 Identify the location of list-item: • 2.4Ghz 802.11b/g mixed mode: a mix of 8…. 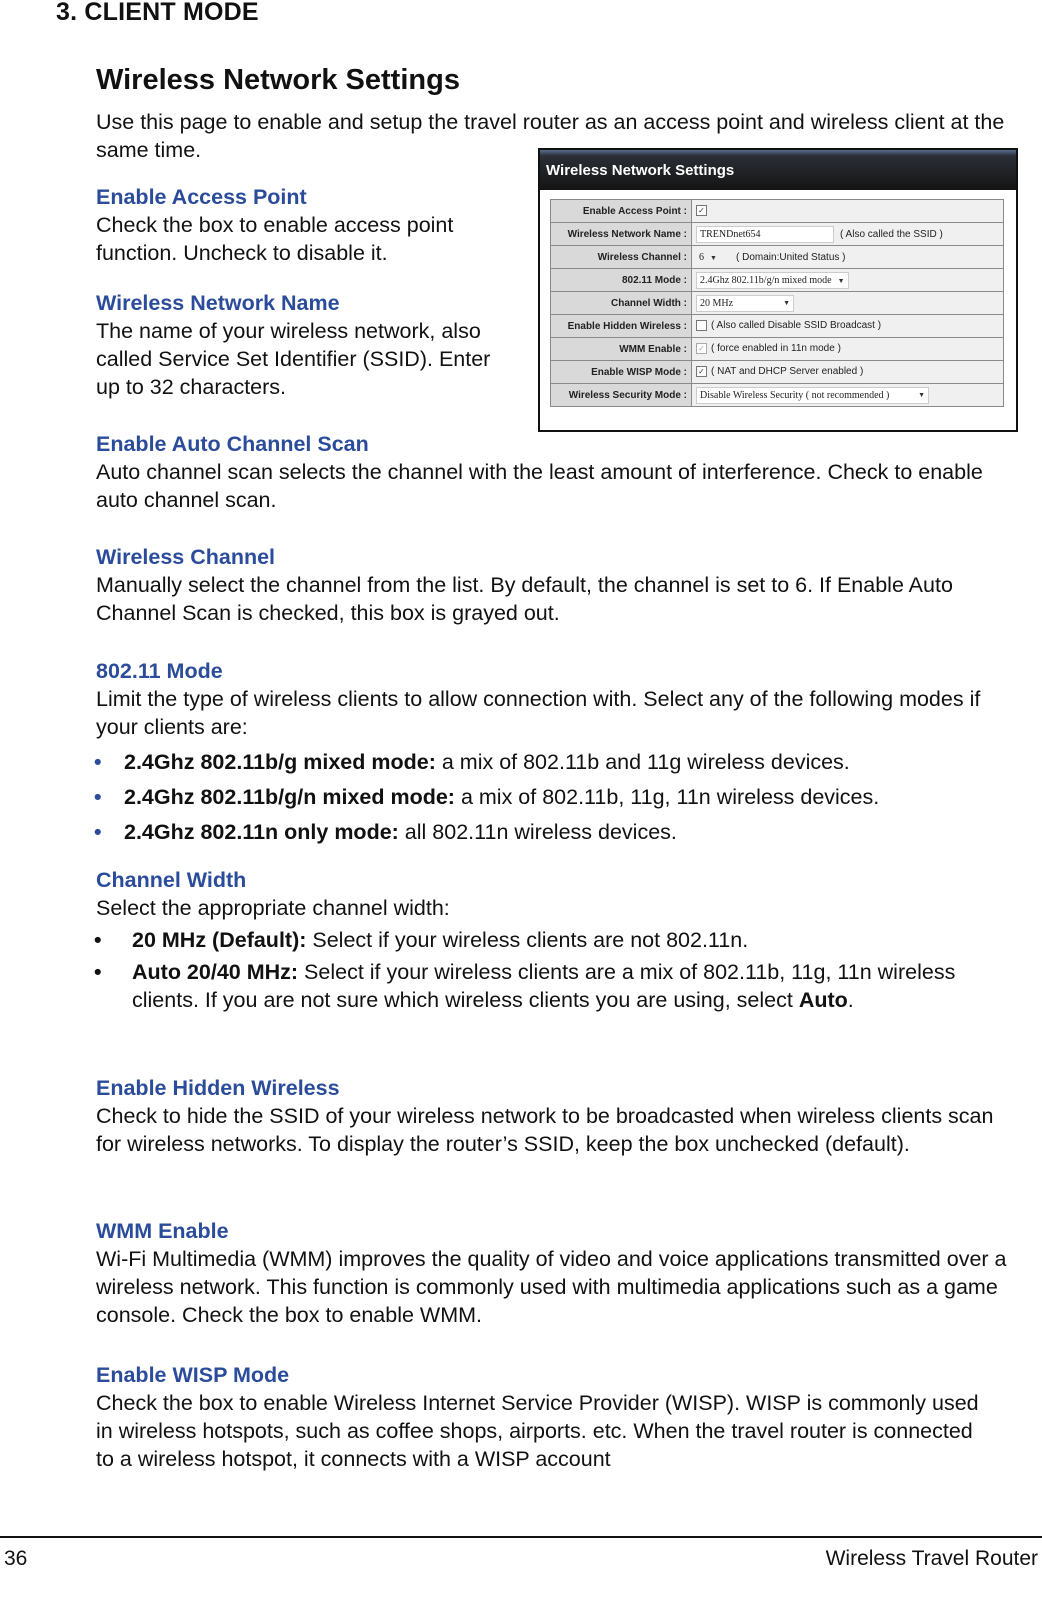
(472, 762).